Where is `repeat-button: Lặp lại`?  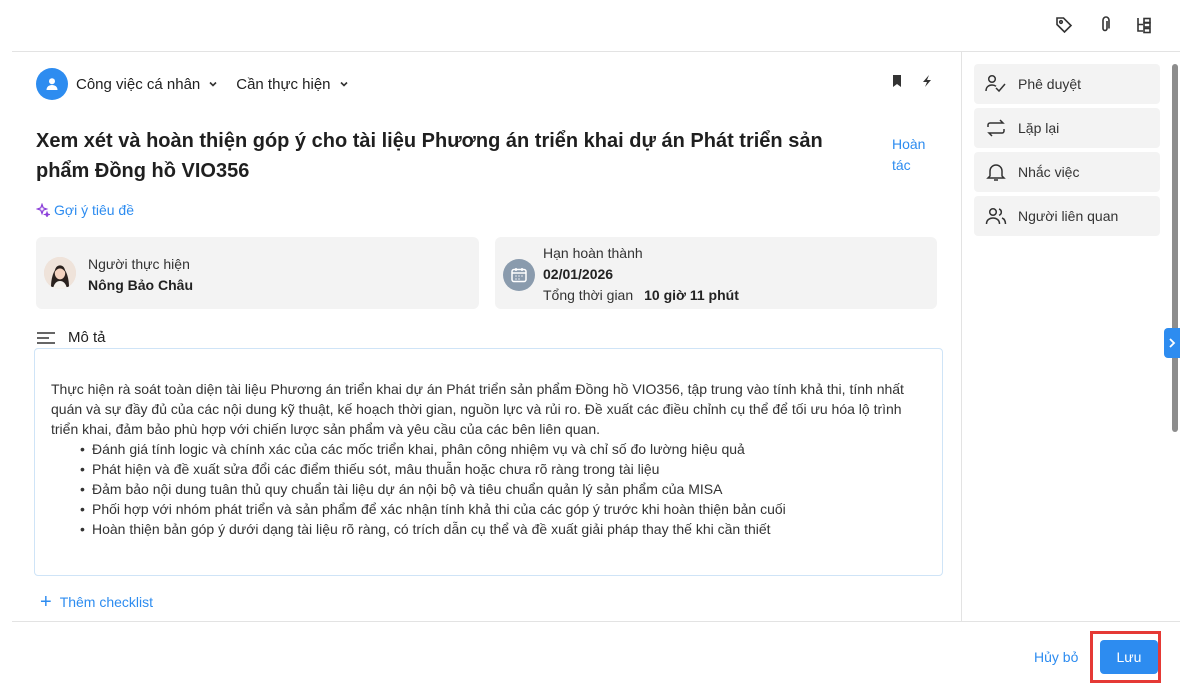
repeat-button: Lặp lại is located at coordinates (1067, 128).